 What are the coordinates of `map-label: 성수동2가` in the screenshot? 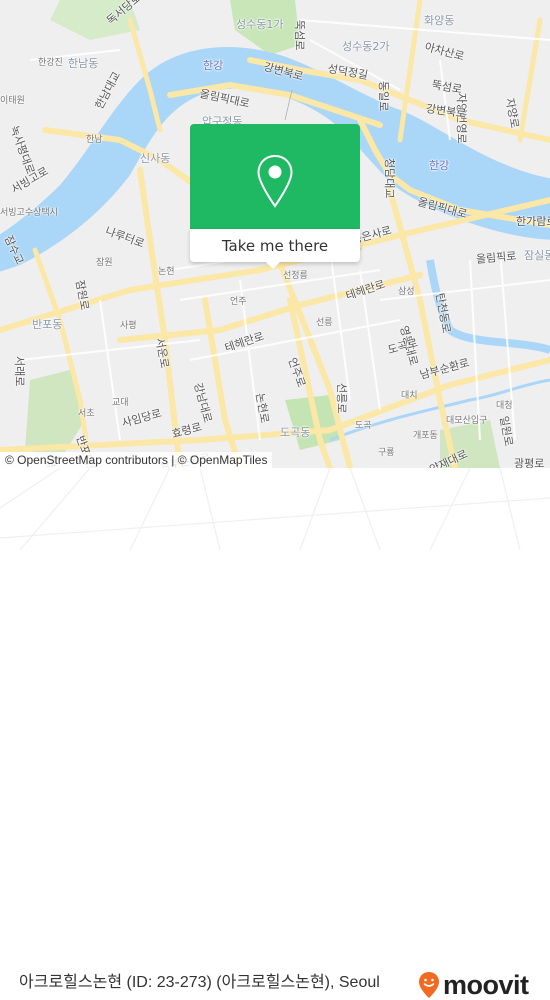 It's located at (366, 46).